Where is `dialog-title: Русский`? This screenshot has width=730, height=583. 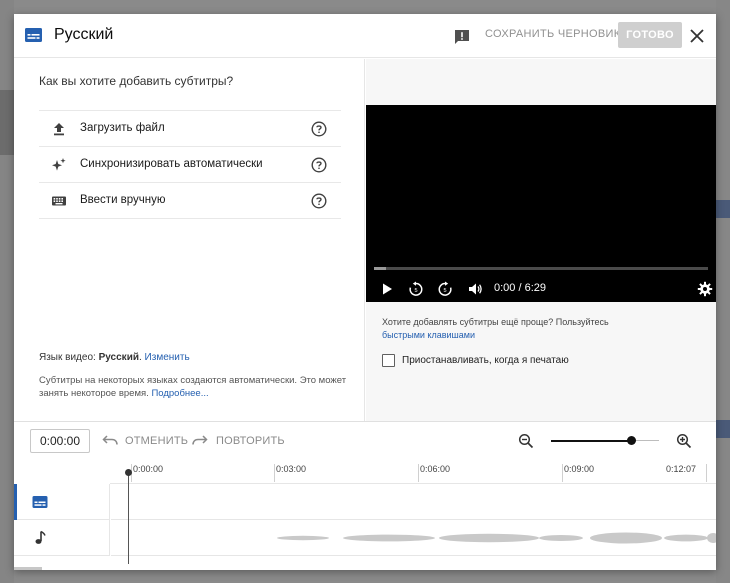
dialog-title: Русский is located at coordinates (84, 34).